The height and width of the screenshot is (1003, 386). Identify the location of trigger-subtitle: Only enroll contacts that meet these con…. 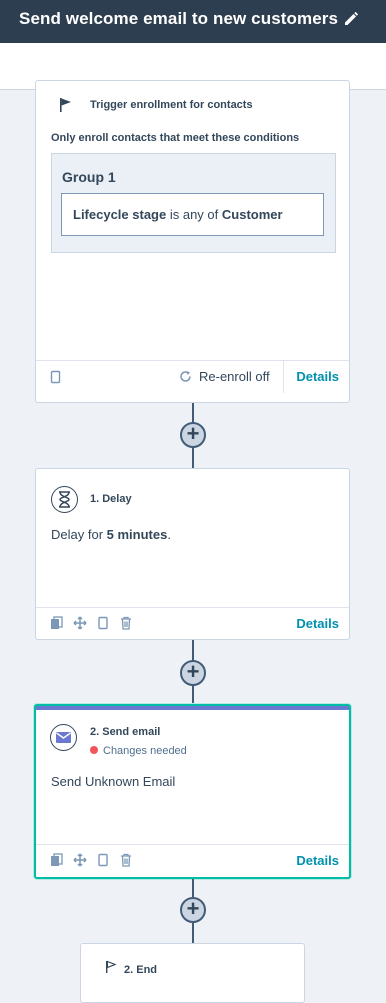
(175, 138).